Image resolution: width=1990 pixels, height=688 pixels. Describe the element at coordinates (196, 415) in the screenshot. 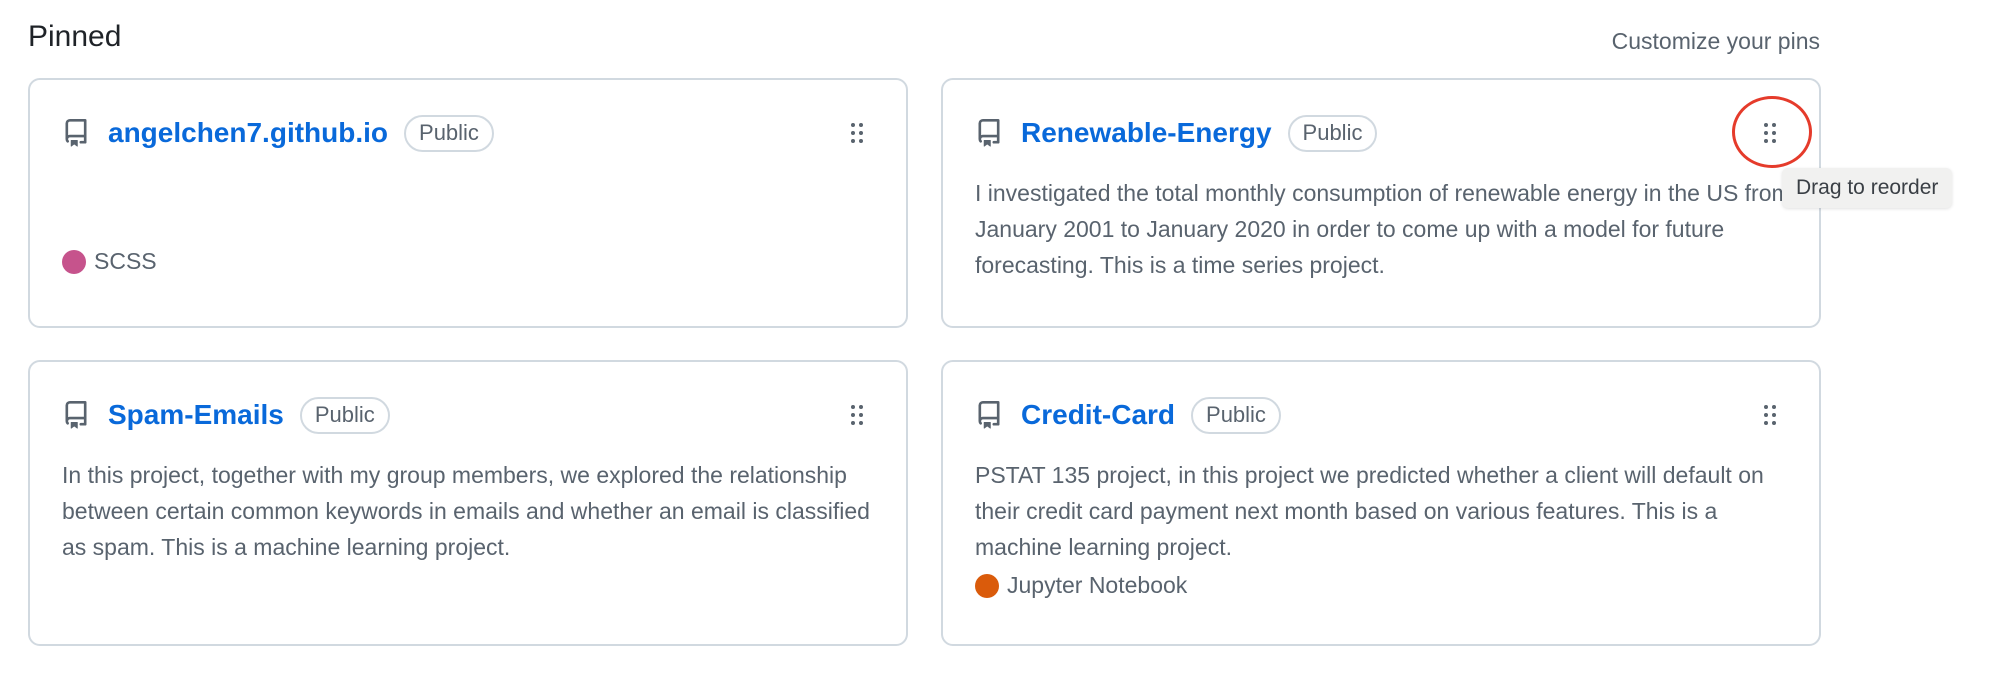

I see `repo-name-link: Spam-Emails` at that location.